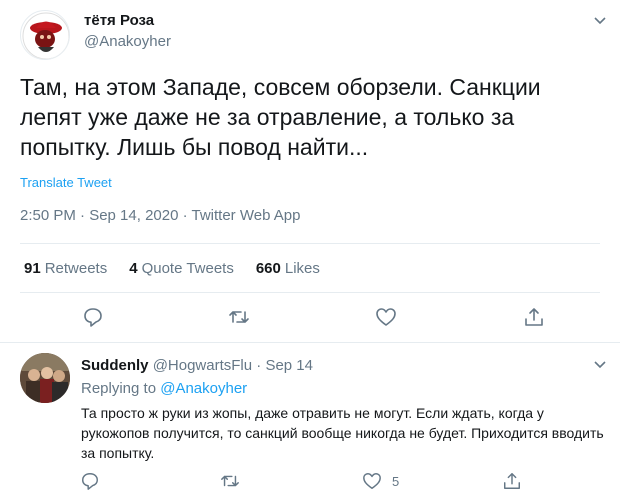  I want to click on tweet-stats: 91 Retweets 4 Quote Tweets 660 Likes, so click(183, 268).